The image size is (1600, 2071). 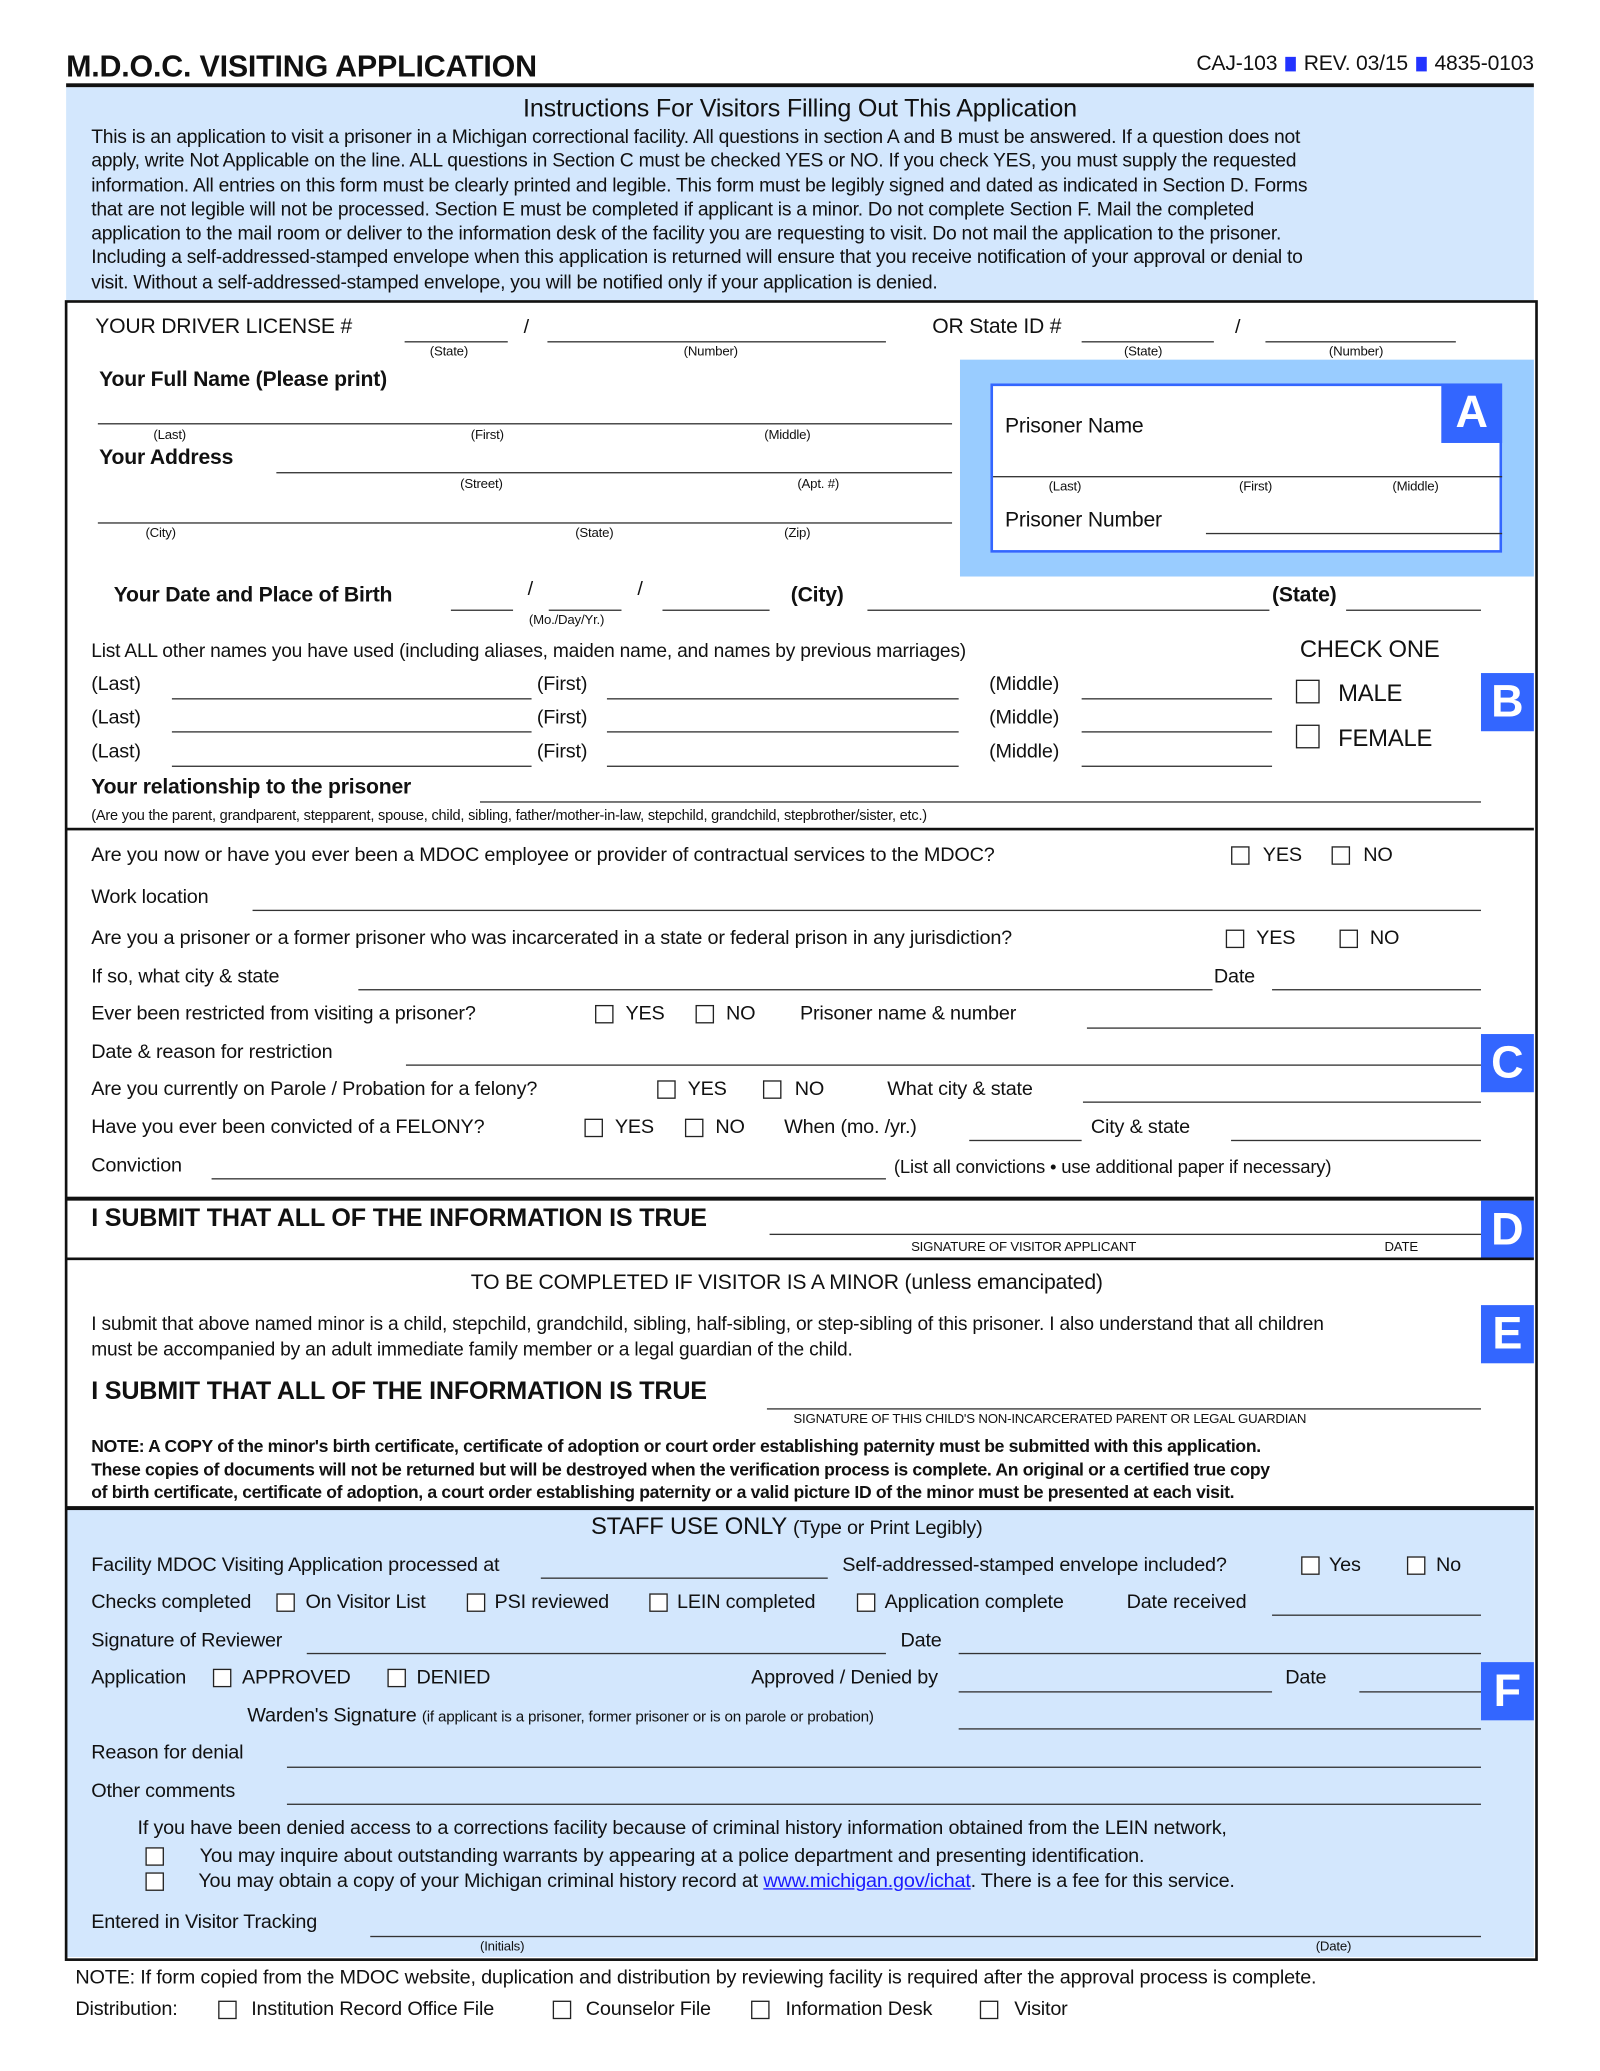 What do you see at coordinates (456, 342) in the screenshot?
I see `license-state-field` at bounding box center [456, 342].